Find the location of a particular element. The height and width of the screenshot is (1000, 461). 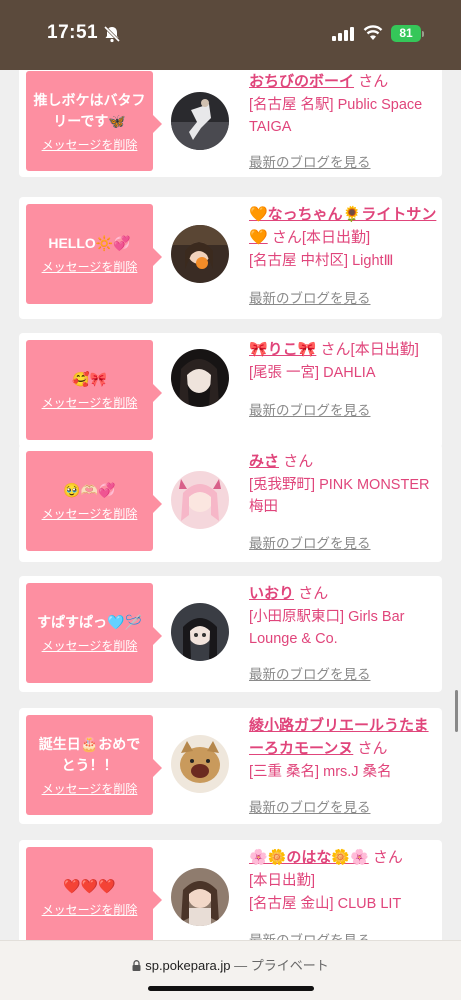

lock-icon is located at coordinates (136, 965).